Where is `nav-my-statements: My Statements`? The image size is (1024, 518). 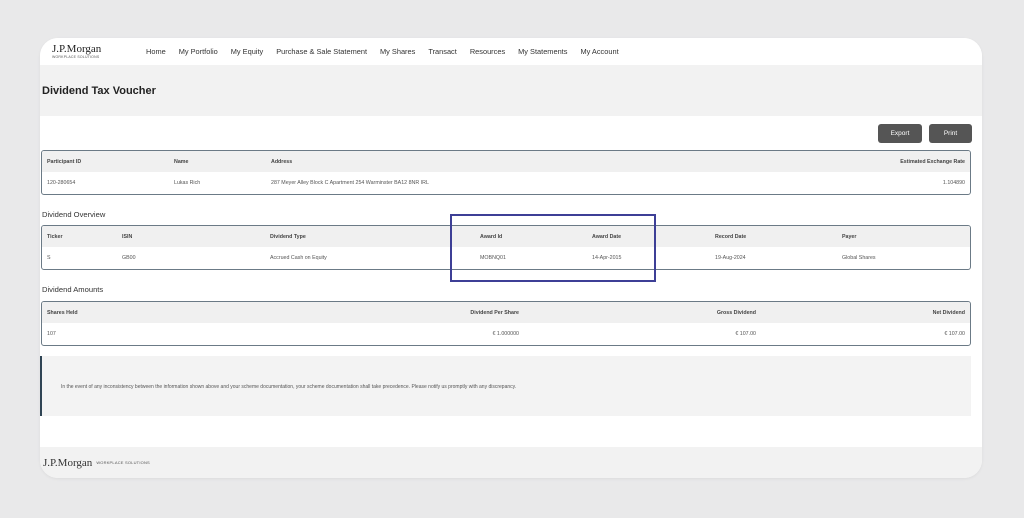 nav-my-statements: My Statements is located at coordinates (542, 51).